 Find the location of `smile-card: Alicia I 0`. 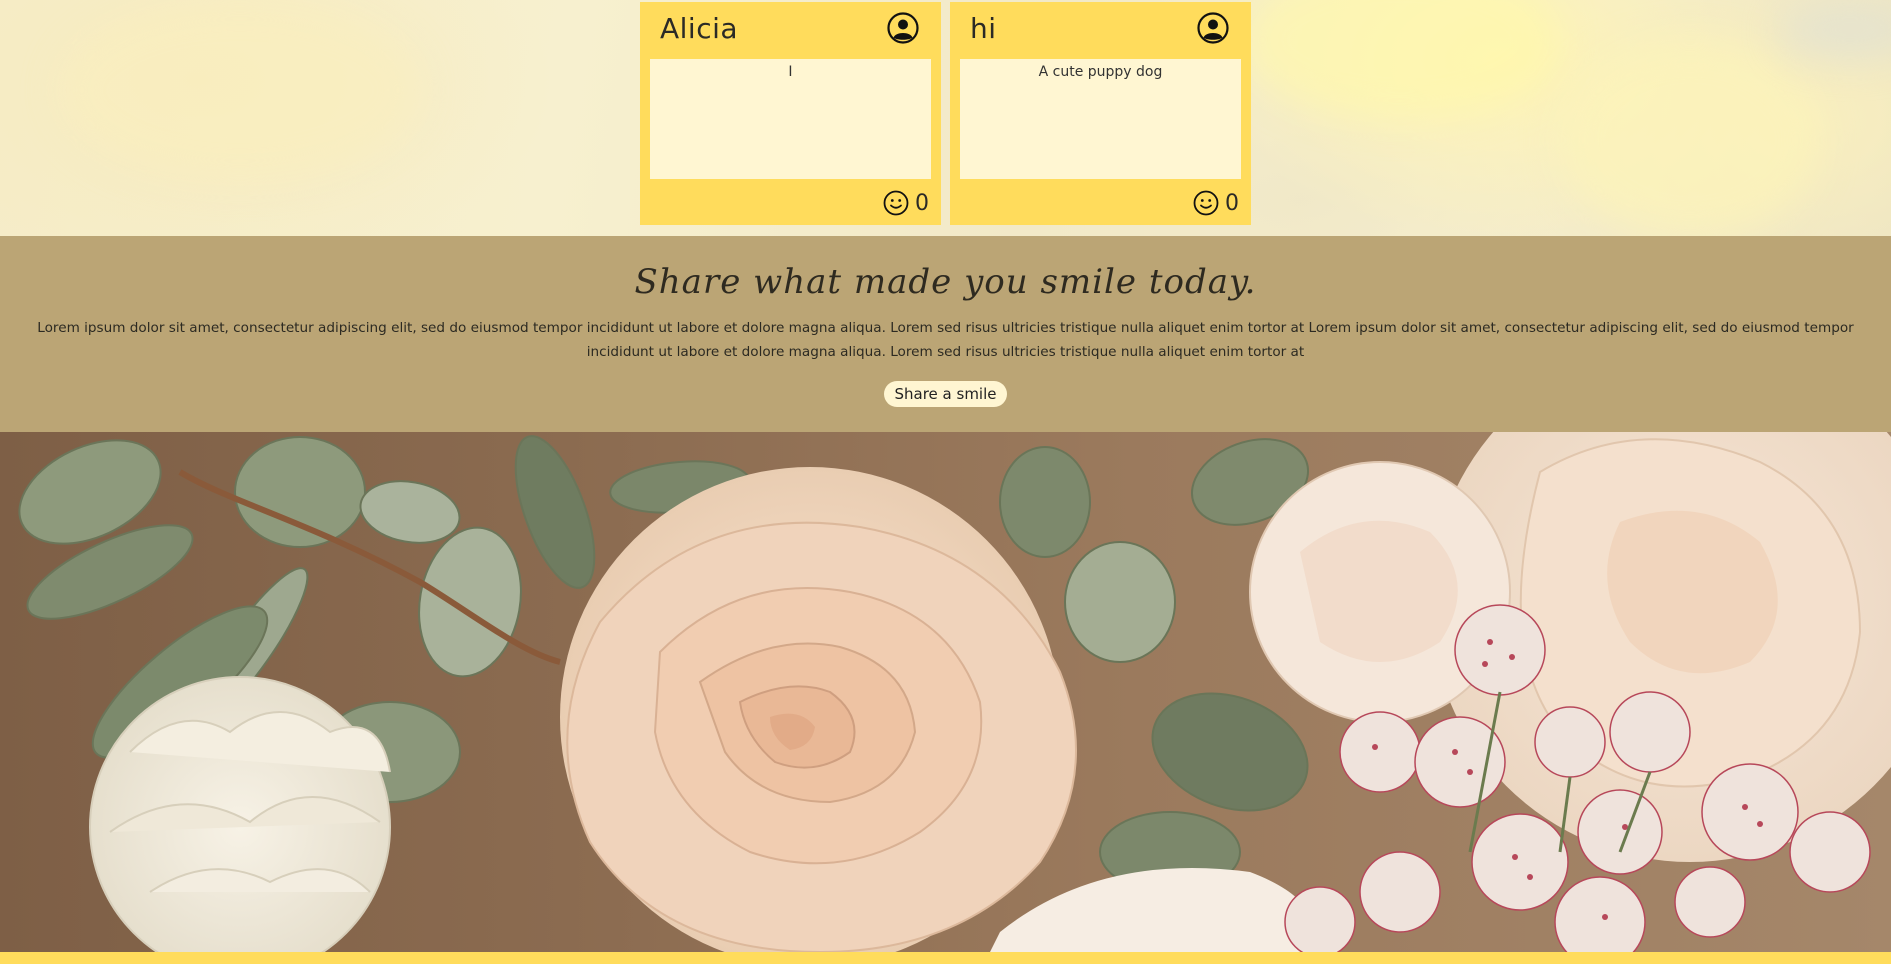

smile-card: Alicia I 0 is located at coordinates (790, 113).